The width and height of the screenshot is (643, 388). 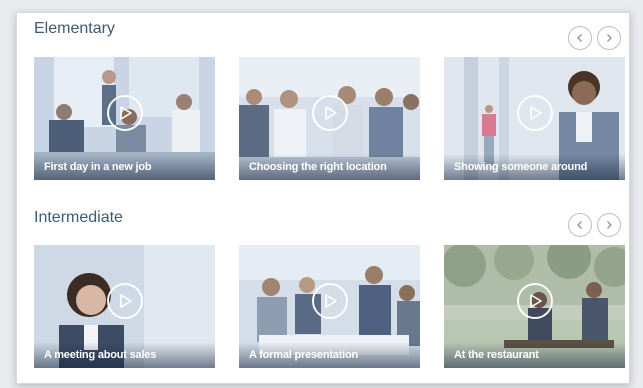 I want to click on video-title: At the restaurant, so click(x=534, y=355).